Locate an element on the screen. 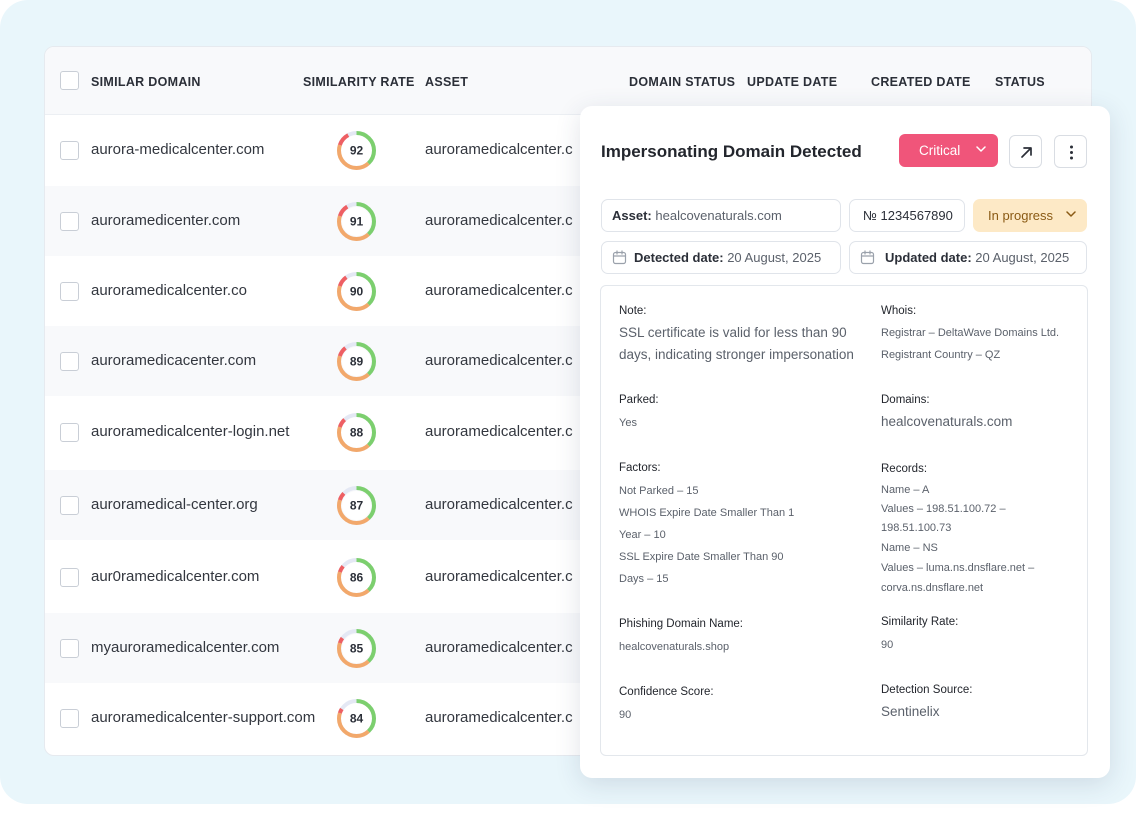 The height and width of the screenshot is (832, 1136). factors-line: Not Parked – 15 is located at coordinates (659, 491).